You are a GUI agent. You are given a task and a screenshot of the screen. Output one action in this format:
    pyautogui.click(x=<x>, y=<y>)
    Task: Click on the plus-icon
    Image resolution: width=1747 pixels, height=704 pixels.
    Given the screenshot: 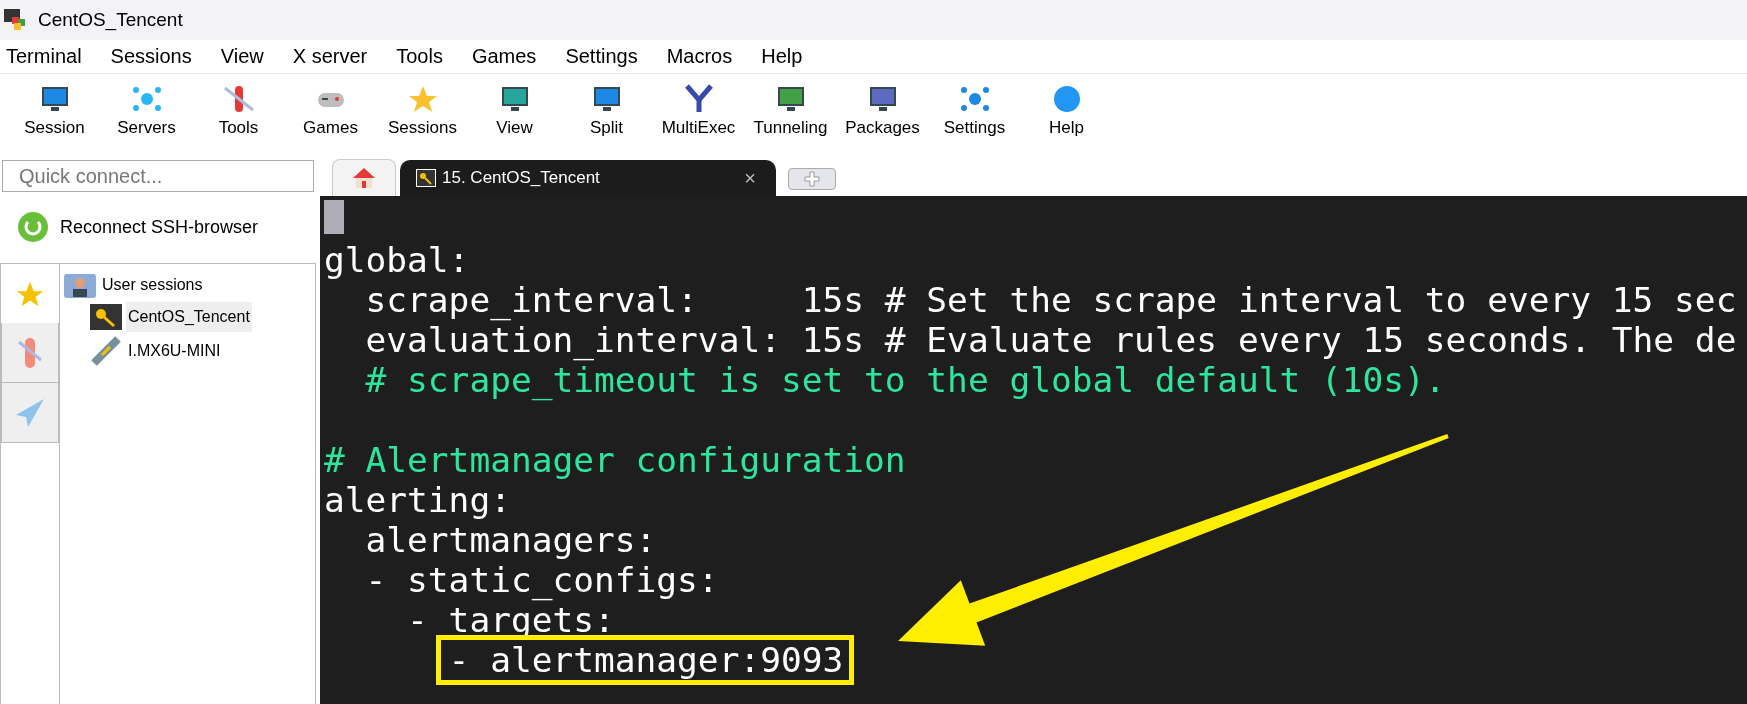 What is the action you would take?
    pyautogui.click(x=812, y=179)
    